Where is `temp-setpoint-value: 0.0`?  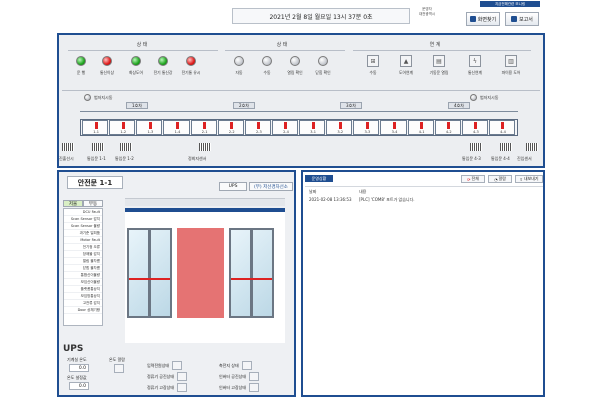
temp-setpoint-value: 0.0 is located at coordinates (79, 386).